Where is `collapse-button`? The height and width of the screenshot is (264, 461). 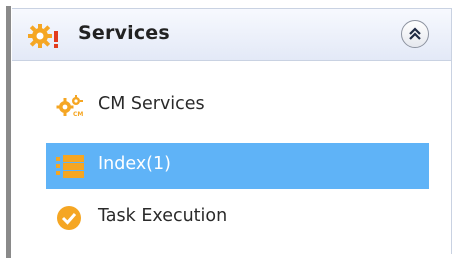 collapse-button is located at coordinates (415, 34).